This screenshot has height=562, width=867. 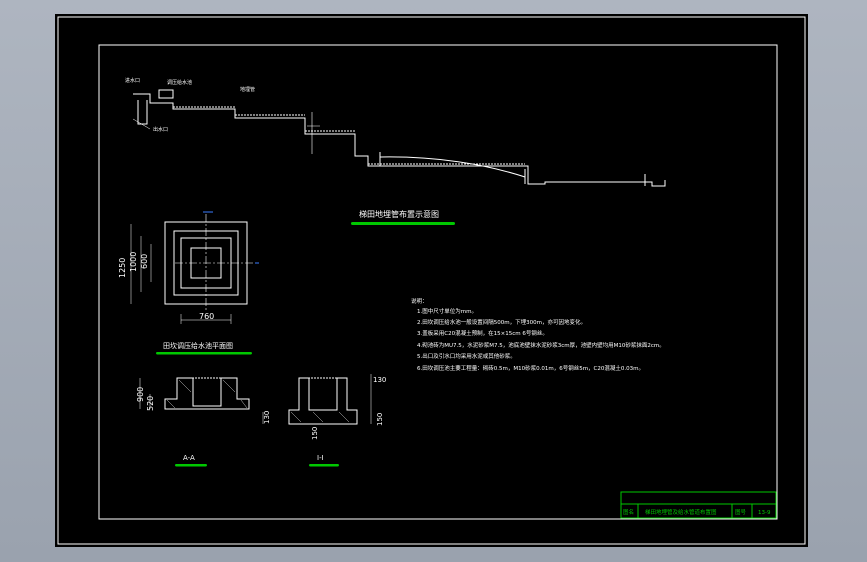 What do you see at coordinates (190, 105) in the screenshot?
I see `profile-labels: 进水口 调压给水池 地埋管 出水口` at bounding box center [190, 105].